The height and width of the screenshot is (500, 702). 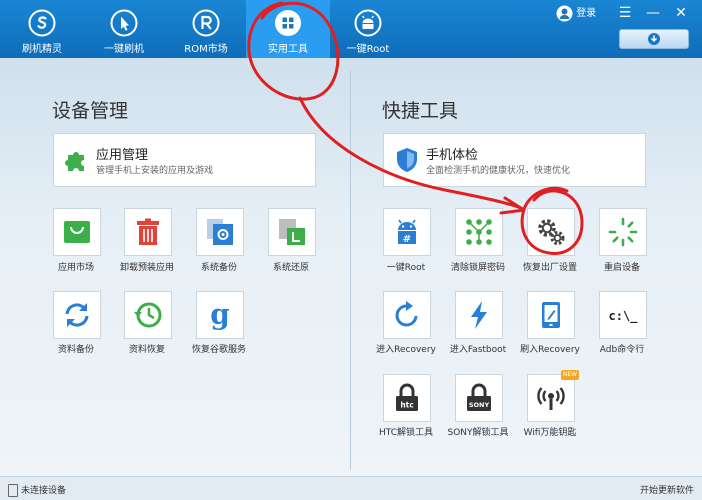 I want to click on wifi-key-icon, so click(x=551, y=398).